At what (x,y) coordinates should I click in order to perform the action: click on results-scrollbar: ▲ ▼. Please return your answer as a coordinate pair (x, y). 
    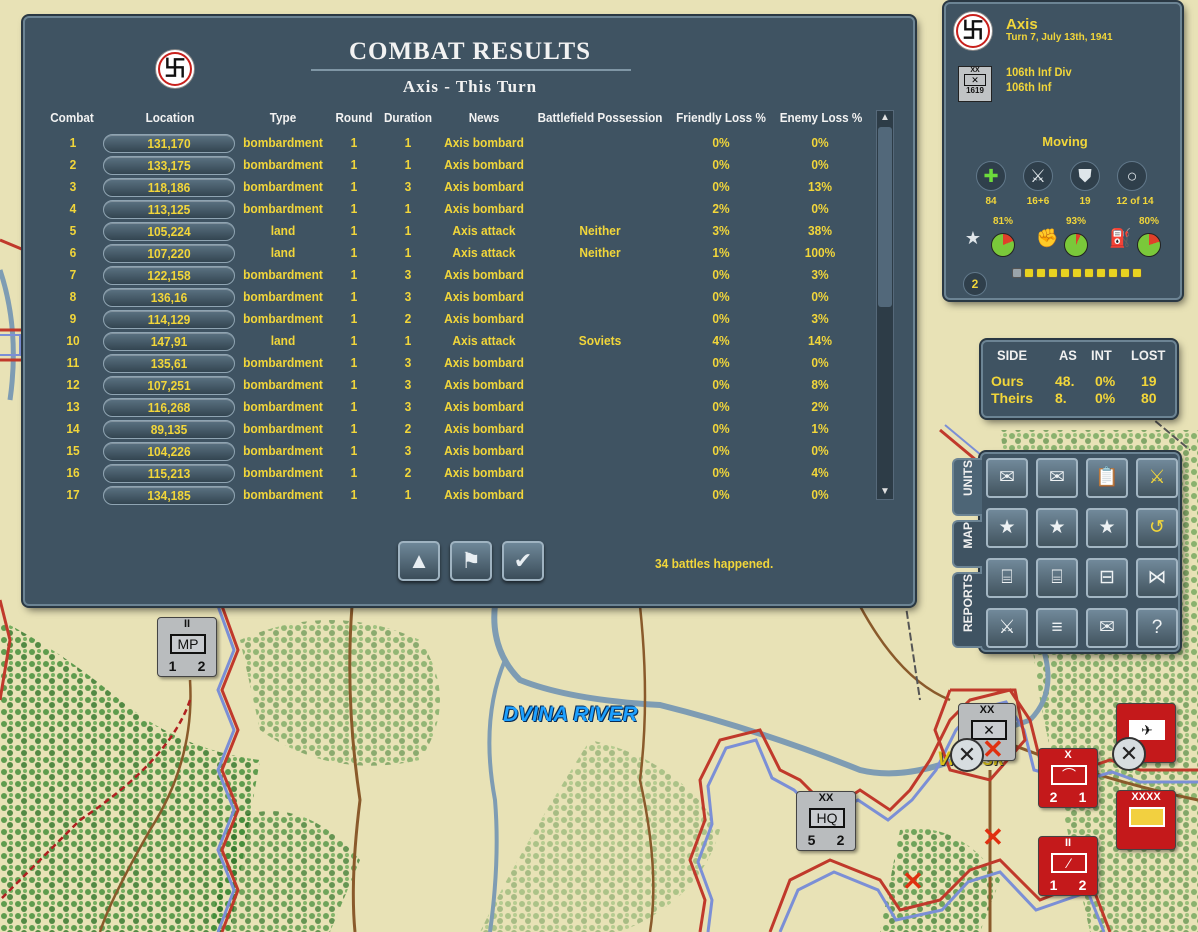
    Looking at the image, I should click on (885, 305).